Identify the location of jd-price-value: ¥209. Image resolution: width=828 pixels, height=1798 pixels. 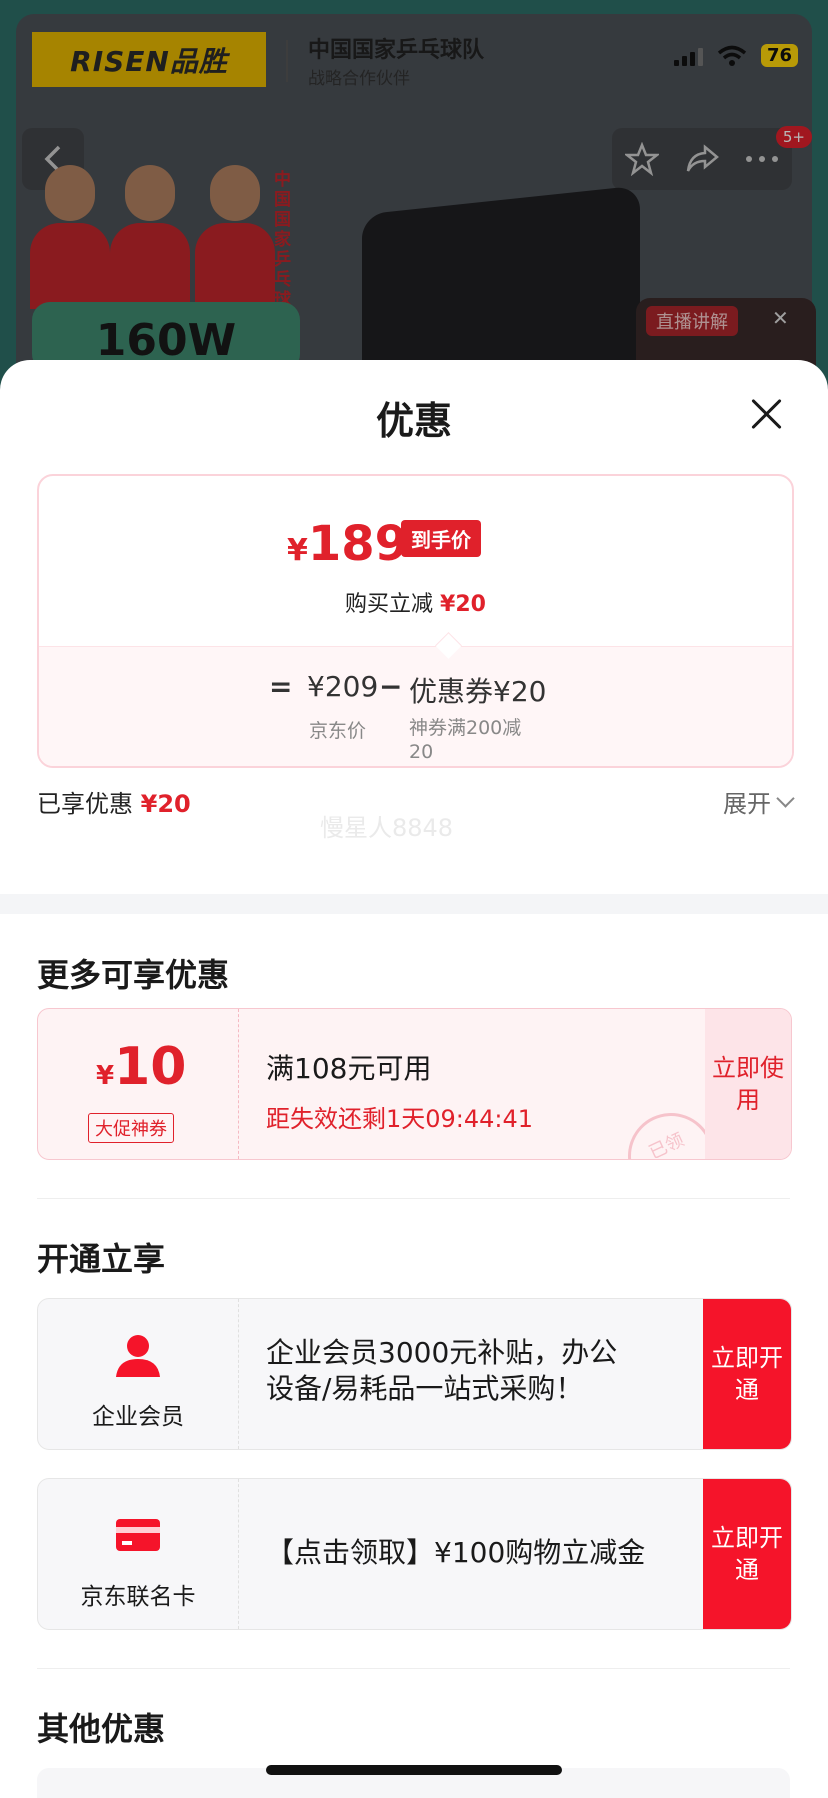
(343, 686).